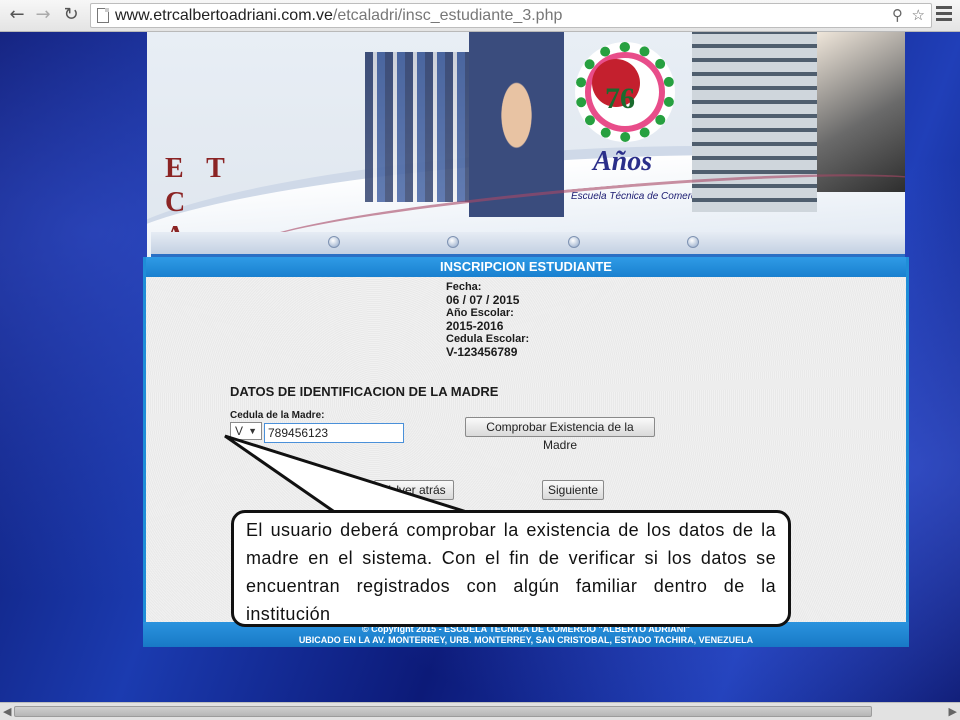 Image resolution: width=960 pixels, height=720 pixels. I want to click on scrollbar-thumb, so click(443, 711).